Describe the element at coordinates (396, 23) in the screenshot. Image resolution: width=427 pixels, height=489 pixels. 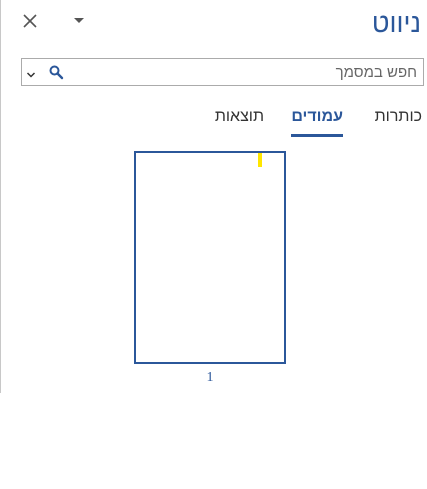
I see `pane-title: ניווט` at that location.